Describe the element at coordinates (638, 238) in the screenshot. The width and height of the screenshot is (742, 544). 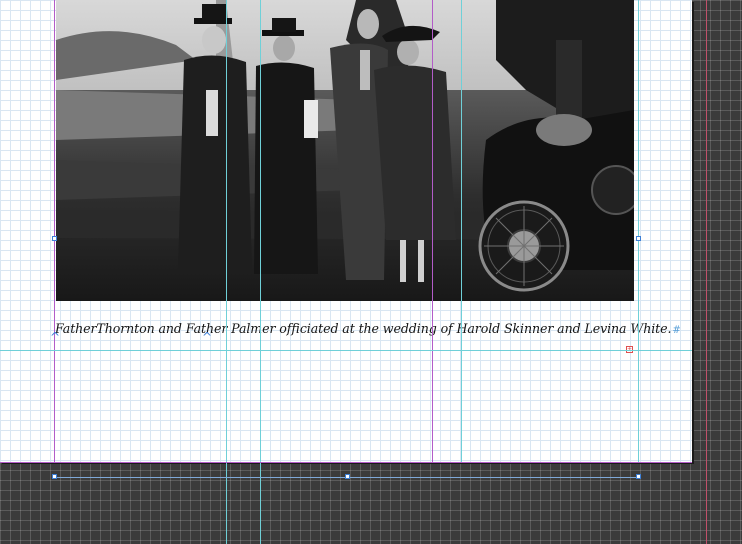
I see `frame-handle-right-middle` at that location.